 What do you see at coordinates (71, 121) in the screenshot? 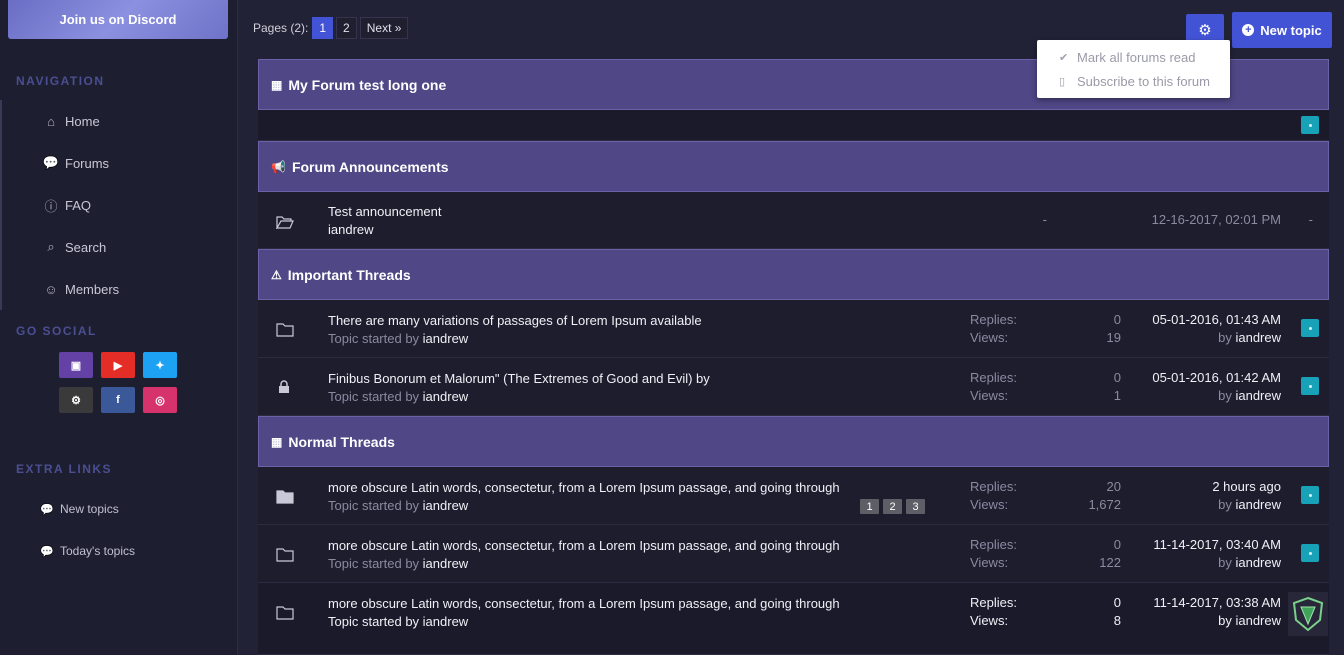
I see `nav-item-home: ⌂ Home` at bounding box center [71, 121].